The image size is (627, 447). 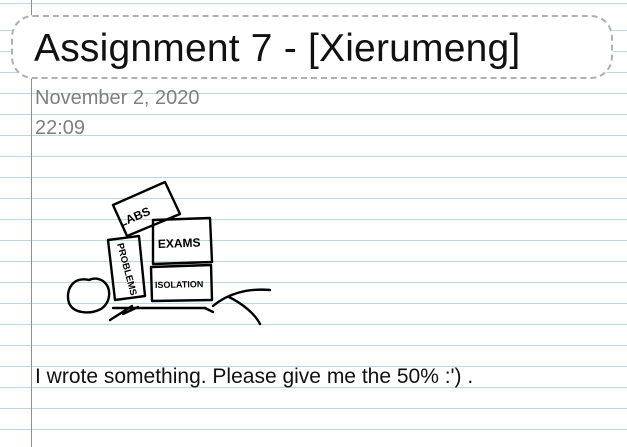 What do you see at coordinates (277, 49) in the screenshot?
I see `page-title: Assignment 7 - [Xierumeng]` at bounding box center [277, 49].